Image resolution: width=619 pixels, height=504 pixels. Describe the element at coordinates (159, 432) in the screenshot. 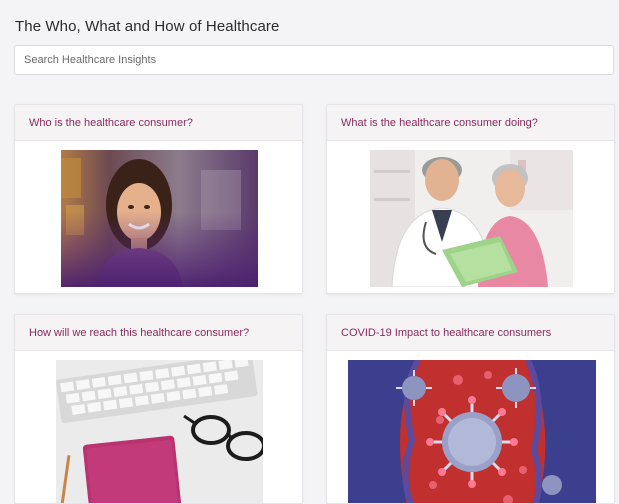

I see `keyboard-notebook-glasses-photo` at that location.